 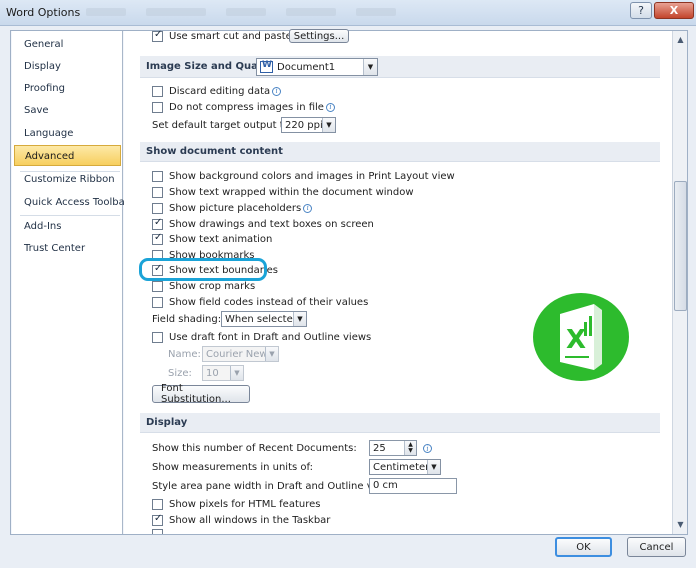 What do you see at coordinates (250, 520) in the screenshot?
I see `all-windows-label: Show all windows in the Taskbar` at bounding box center [250, 520].